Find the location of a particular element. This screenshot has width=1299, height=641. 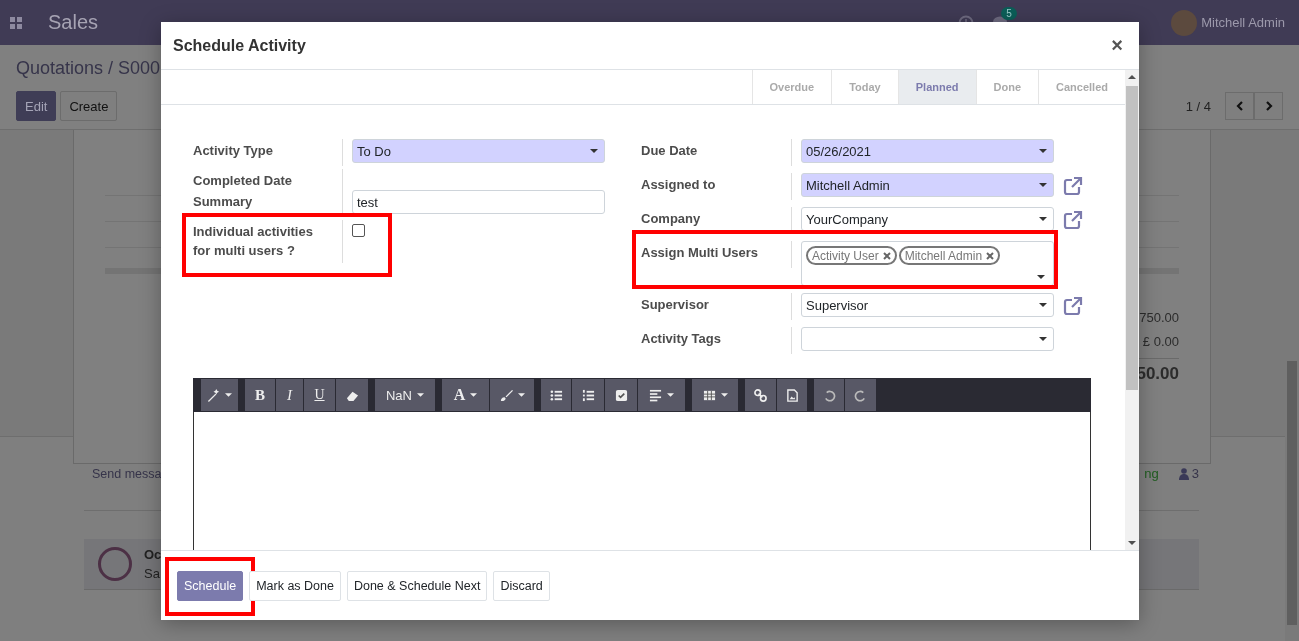

bullet-list-icon is located at coordinates (556, 395).